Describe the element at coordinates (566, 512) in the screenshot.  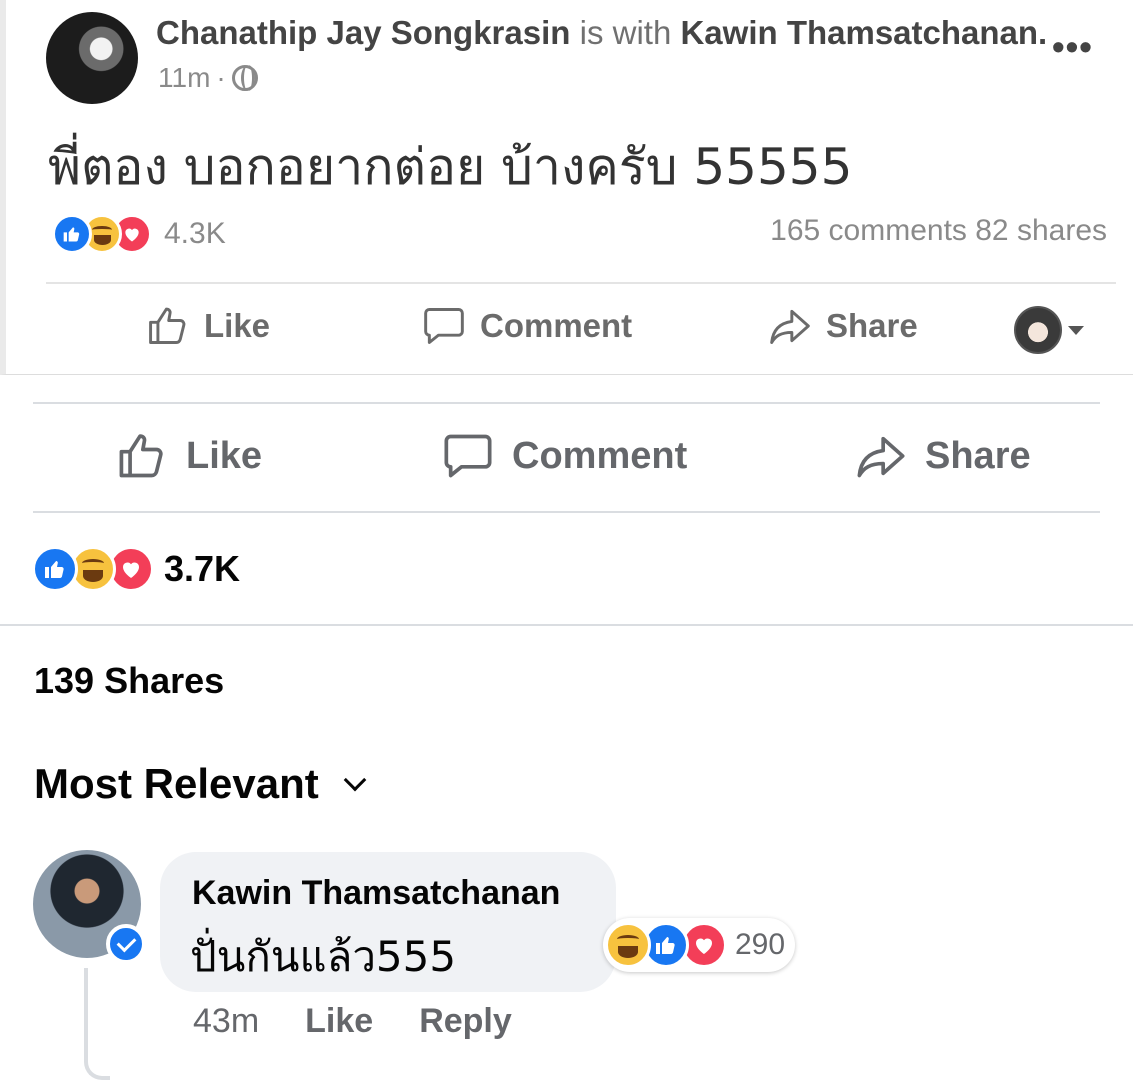
I see `divider-actions` at that location.